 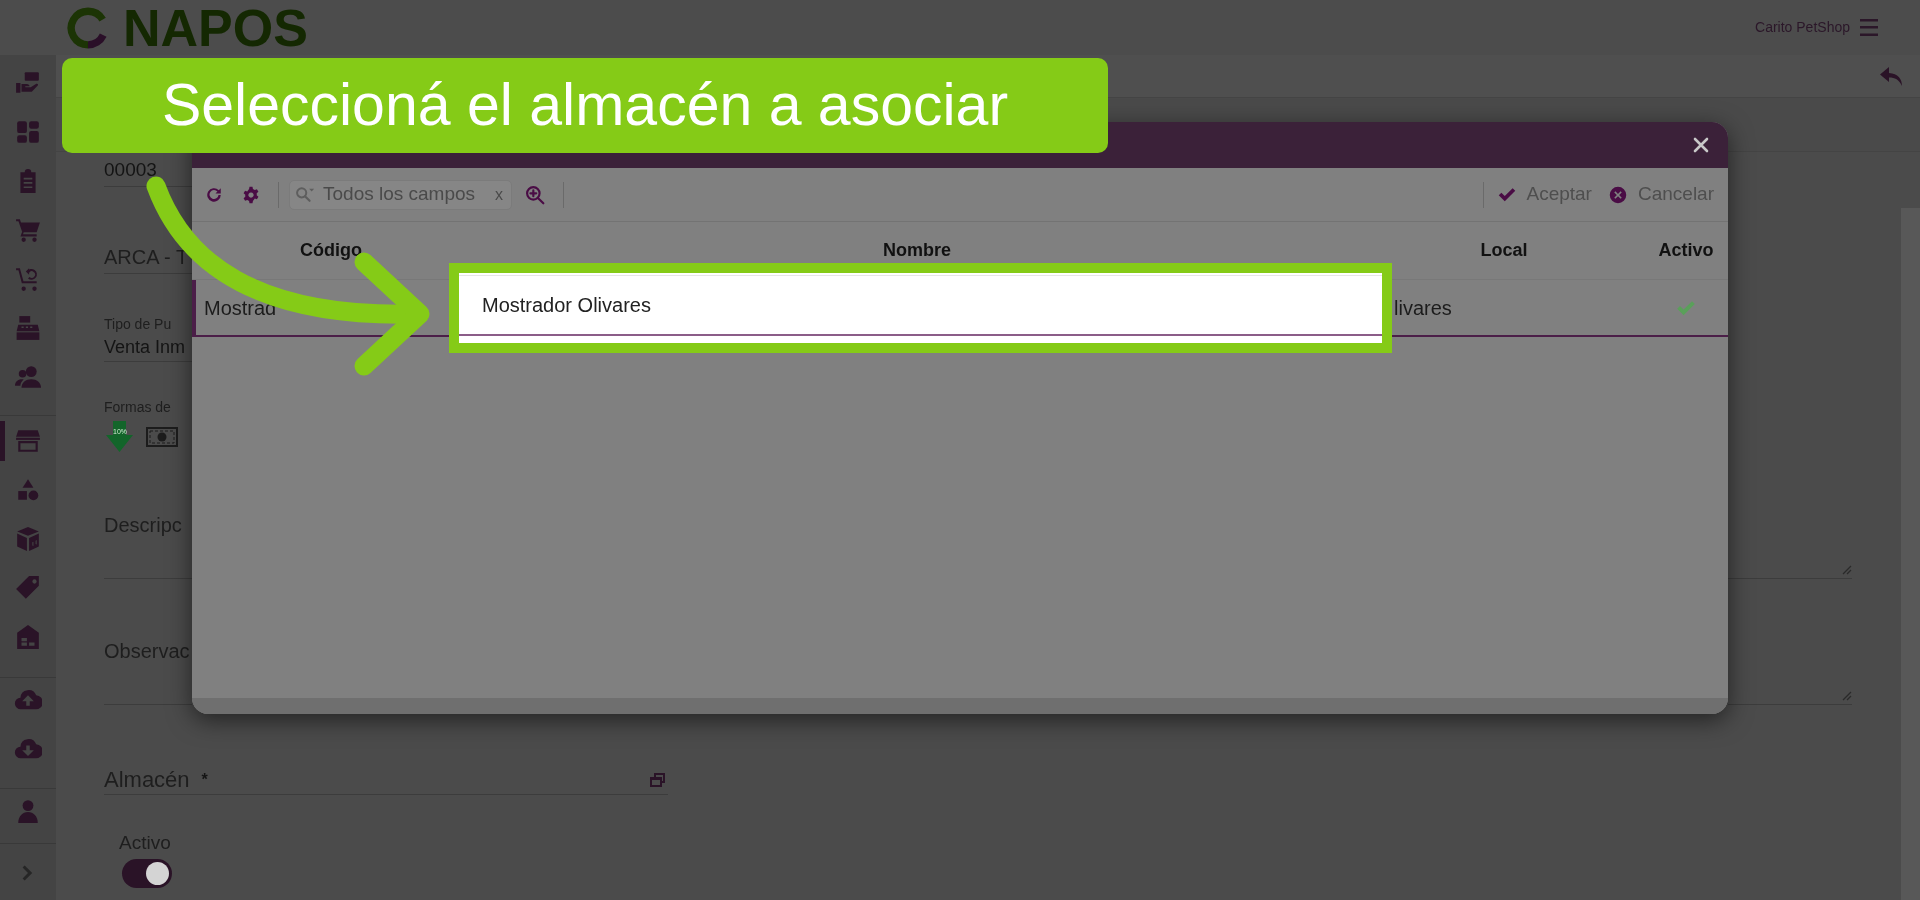 What do you see at coordinates (251, 194) in the screenshot?
I see `settings-icon` at bounding box center [251, 194].